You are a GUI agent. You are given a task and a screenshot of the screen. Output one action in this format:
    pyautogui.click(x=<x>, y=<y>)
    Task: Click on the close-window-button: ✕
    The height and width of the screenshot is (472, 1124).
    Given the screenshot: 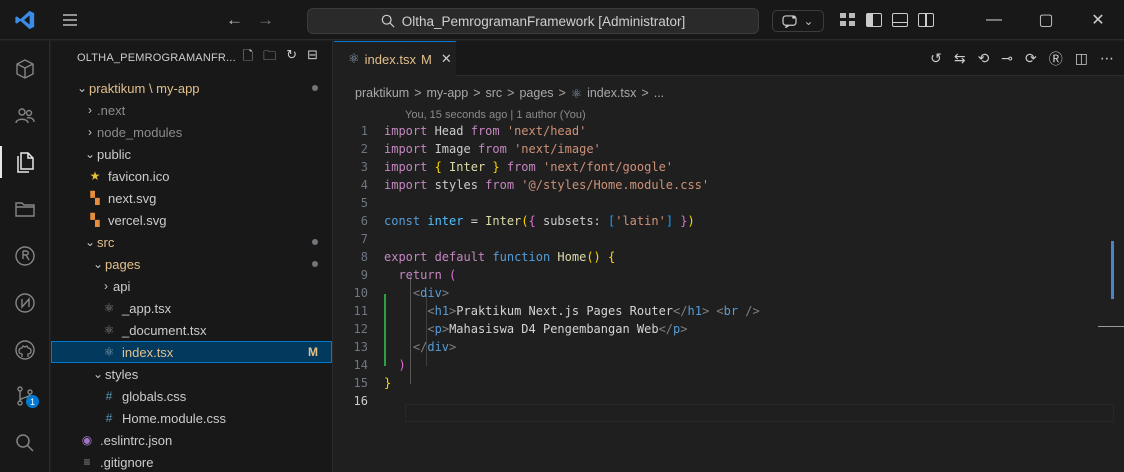 What is the action you would take?
    pyautogui.click(x=1098, y=20)
    